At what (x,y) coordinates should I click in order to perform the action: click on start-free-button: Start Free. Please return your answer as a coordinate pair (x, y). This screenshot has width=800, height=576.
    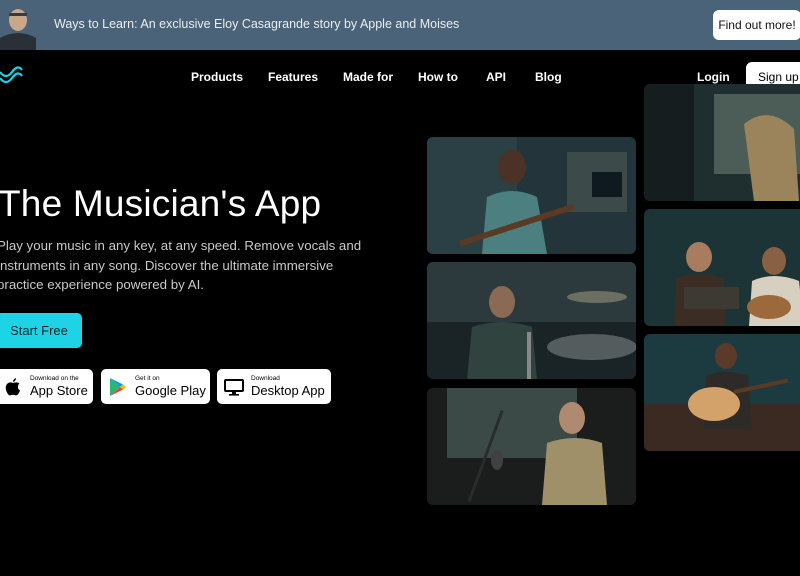
    Looking at the image, I should click on (41, 330).